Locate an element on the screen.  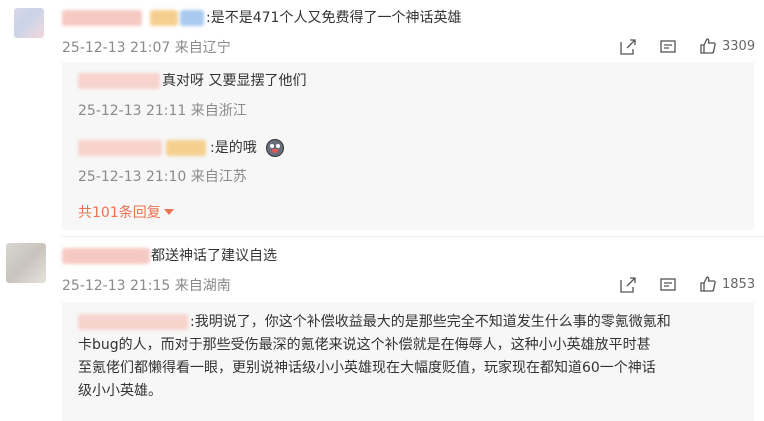
more-replies-link: 共101条回复 is located at coordinates (126, 213).